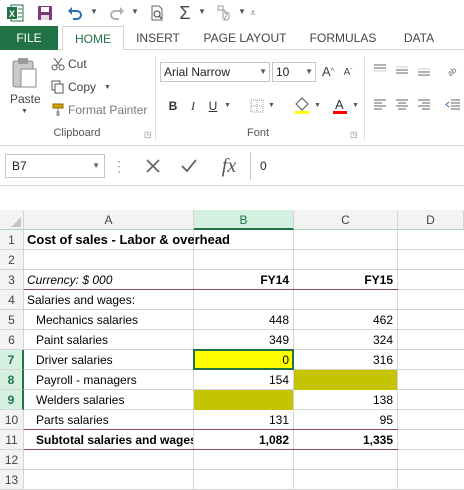 The image size is (464, 490). What do you see at coordinates (245, 38) in the screenshot?
I see `tab-page-layout: PAGE LAYOUT` at bounding box center [245, 38].